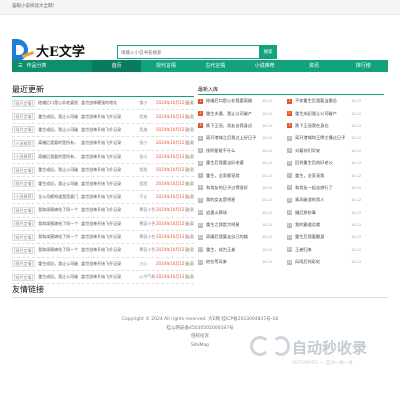  What do you see at coordinates (200, 329) in the screenshot?
I see `police-record: 桂公网安备45030502000187号` at bounding box center [200, 329].